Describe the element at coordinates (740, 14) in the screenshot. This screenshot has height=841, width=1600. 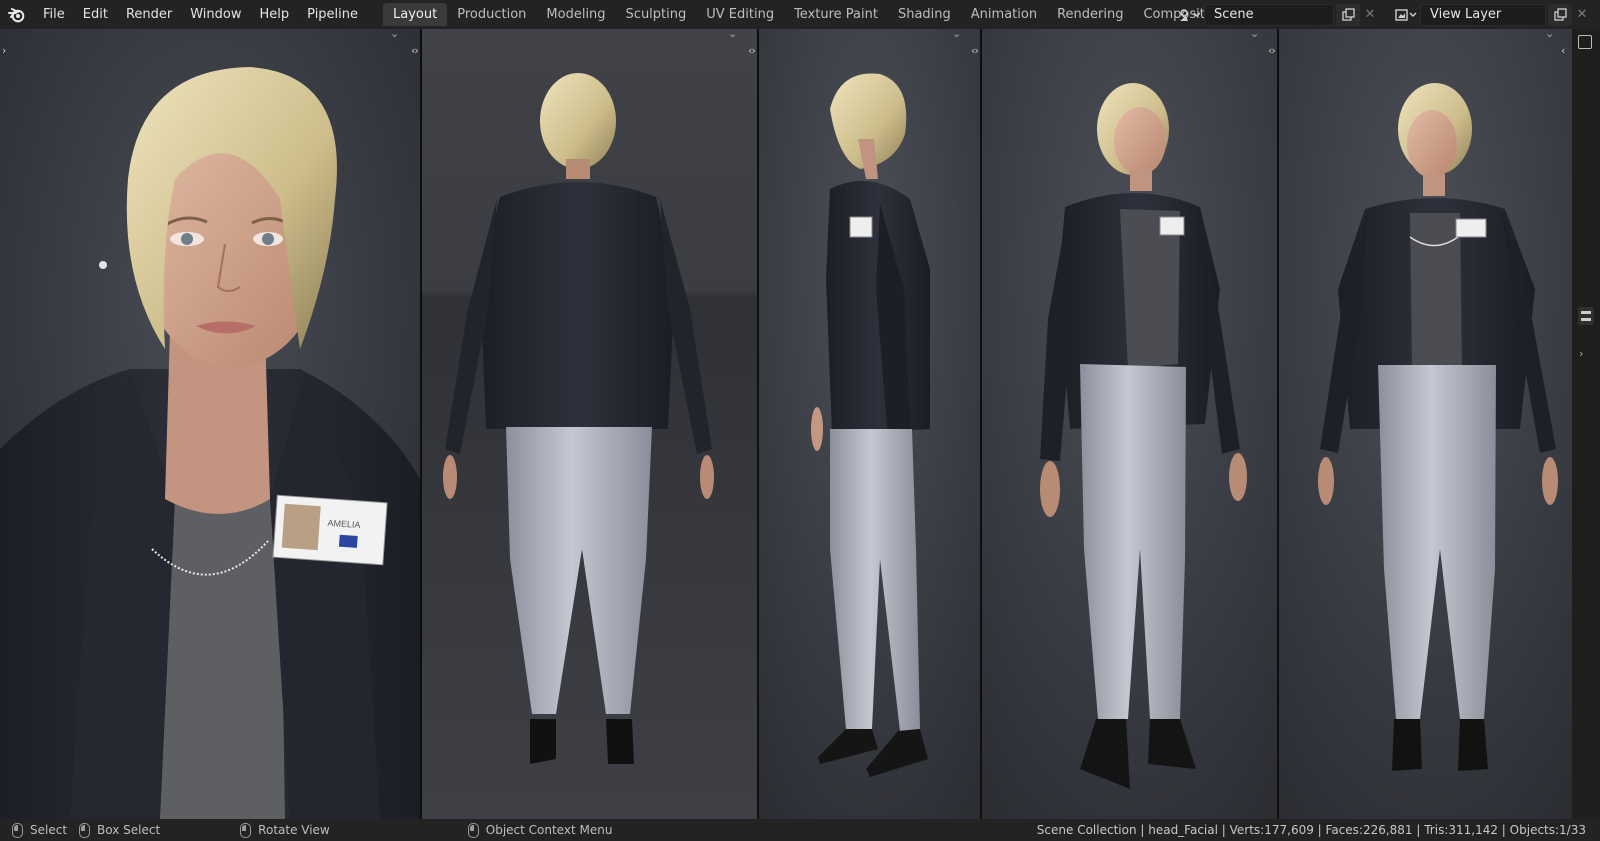
I see `tab-uv-editing: UV Editing` at that location.